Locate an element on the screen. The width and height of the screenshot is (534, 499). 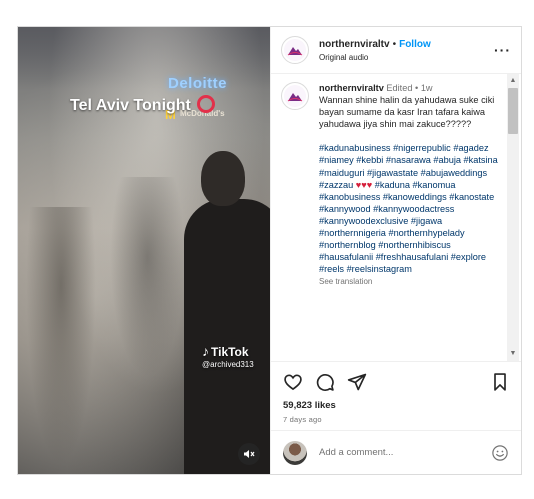
scroll-down-arrow-icon: ▼ is located at coordinates (513, 354).